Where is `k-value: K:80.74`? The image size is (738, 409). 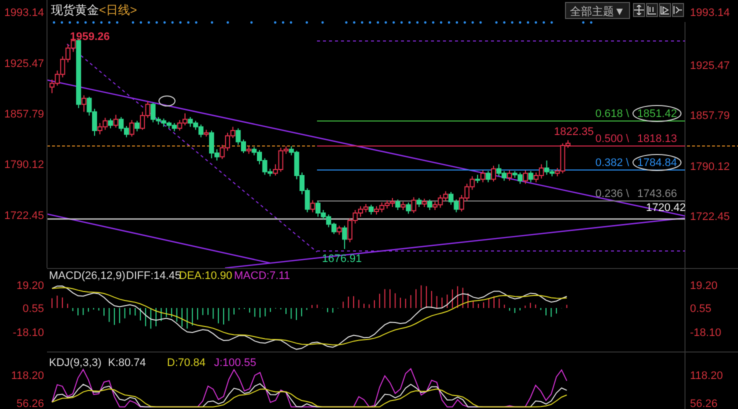
k-value: K:80.74 is located at coordinates (127, 363).